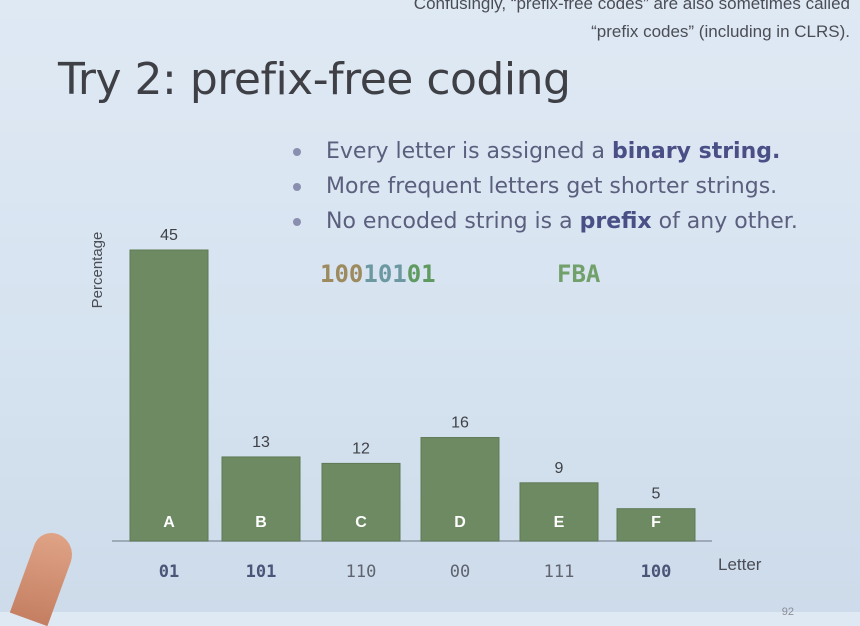 Image resolution: width=860 pixels, height=626 pixels. Describe the element at coordinates (460, 423) in the screenshot. I see `bar-value-label: 16` at that location.